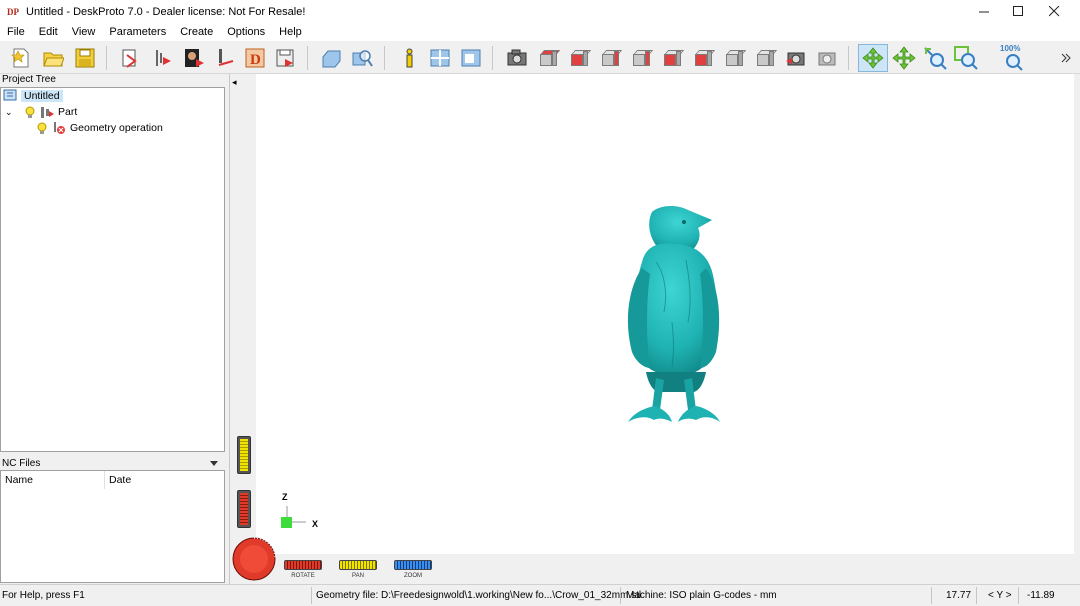 Image resolution: width=1080 pixels, height=606 pixels. I want to click on cube-iso2-view-icon, so click(766, 58).